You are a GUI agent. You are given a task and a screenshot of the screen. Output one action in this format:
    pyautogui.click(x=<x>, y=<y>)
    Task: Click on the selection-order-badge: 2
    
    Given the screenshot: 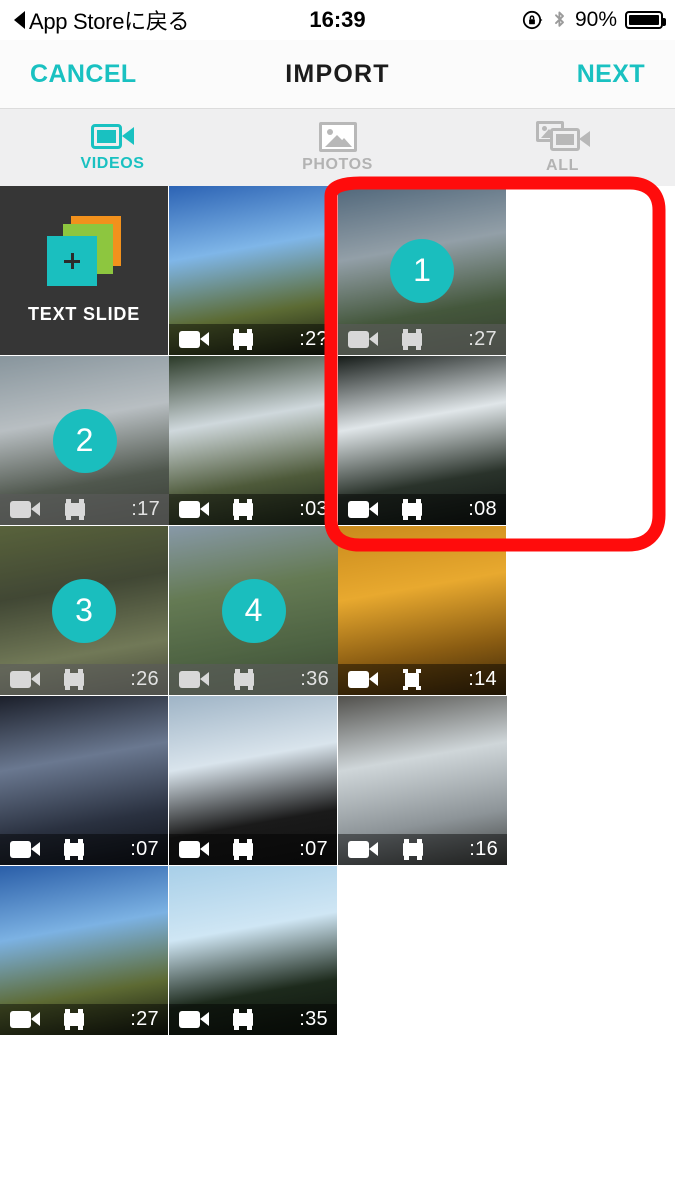 What is the action you would take?
    pyautogui.click(x=84, y=440)
    